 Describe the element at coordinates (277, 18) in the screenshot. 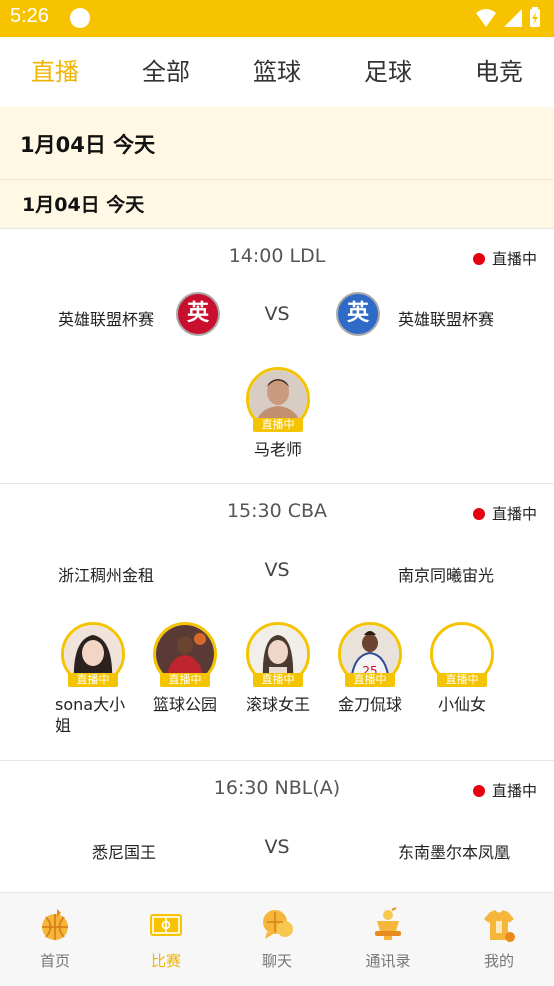

I see `status-bar: 5:26` at that location.